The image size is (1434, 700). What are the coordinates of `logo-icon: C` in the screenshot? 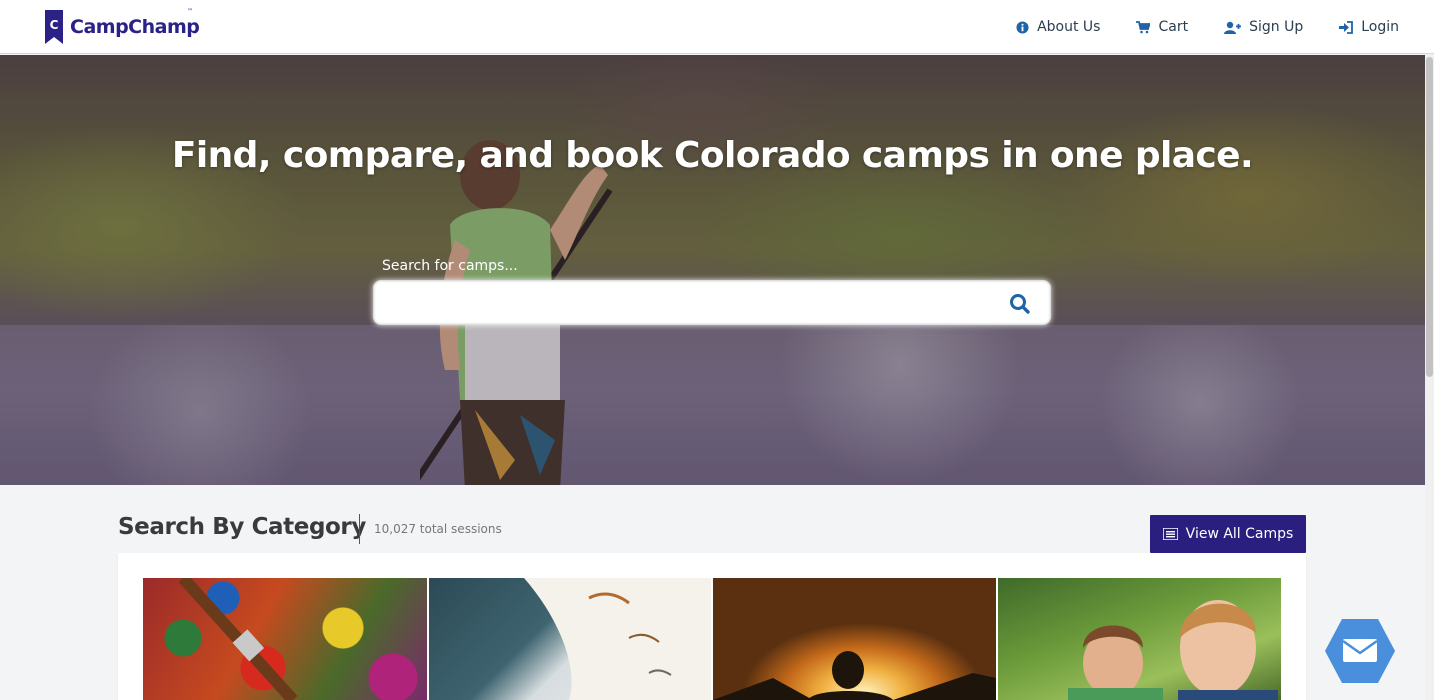 It's located at (54, 27).